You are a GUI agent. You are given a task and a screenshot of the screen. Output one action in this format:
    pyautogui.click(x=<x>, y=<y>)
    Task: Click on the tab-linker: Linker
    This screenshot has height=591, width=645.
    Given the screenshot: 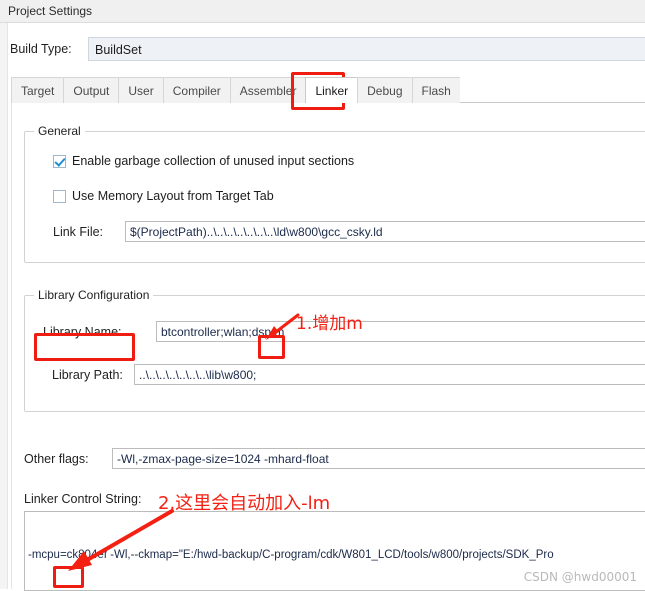 What is the action you would take?
    pyautogui.click(x=331, y=90)
    